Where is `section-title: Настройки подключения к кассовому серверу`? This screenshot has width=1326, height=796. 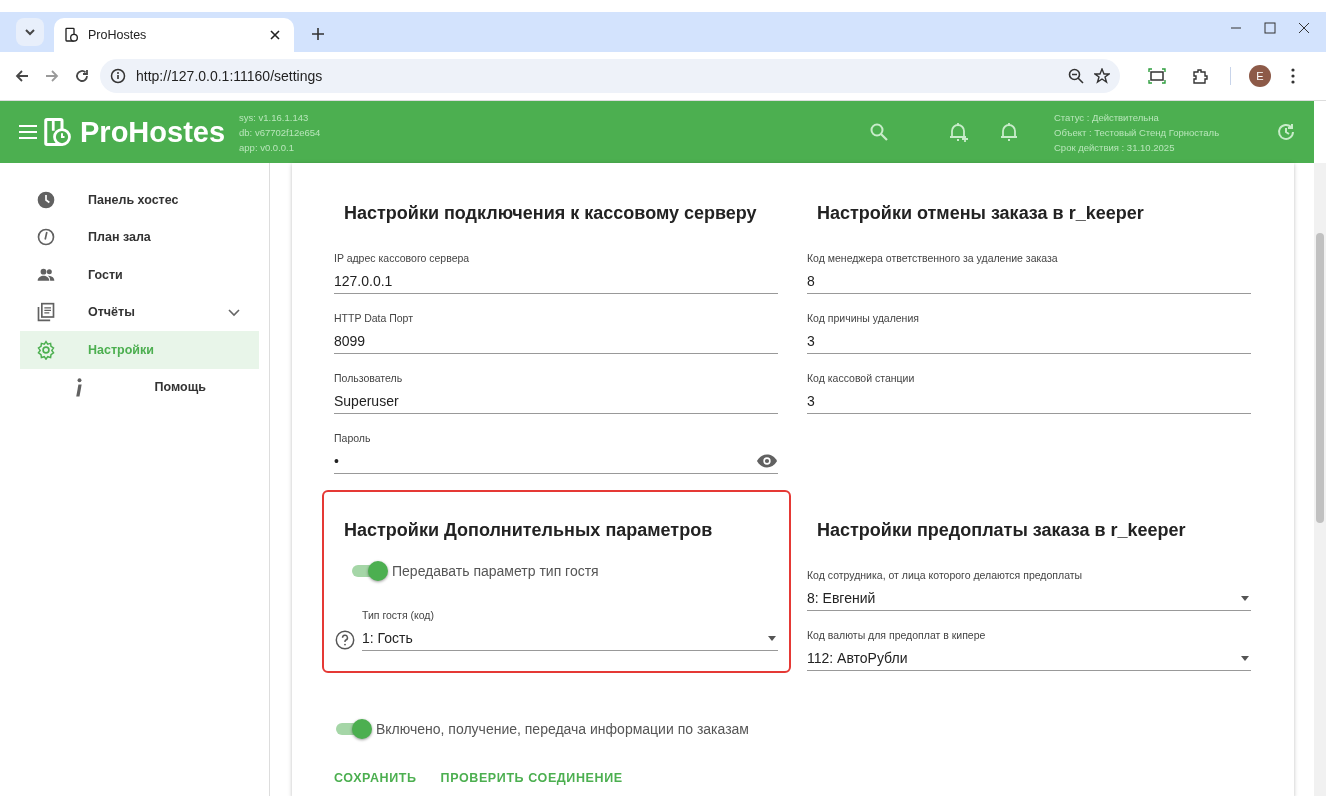 section-title: Настройки подключения к кассовому серверу is located at coordinates (551, 213).